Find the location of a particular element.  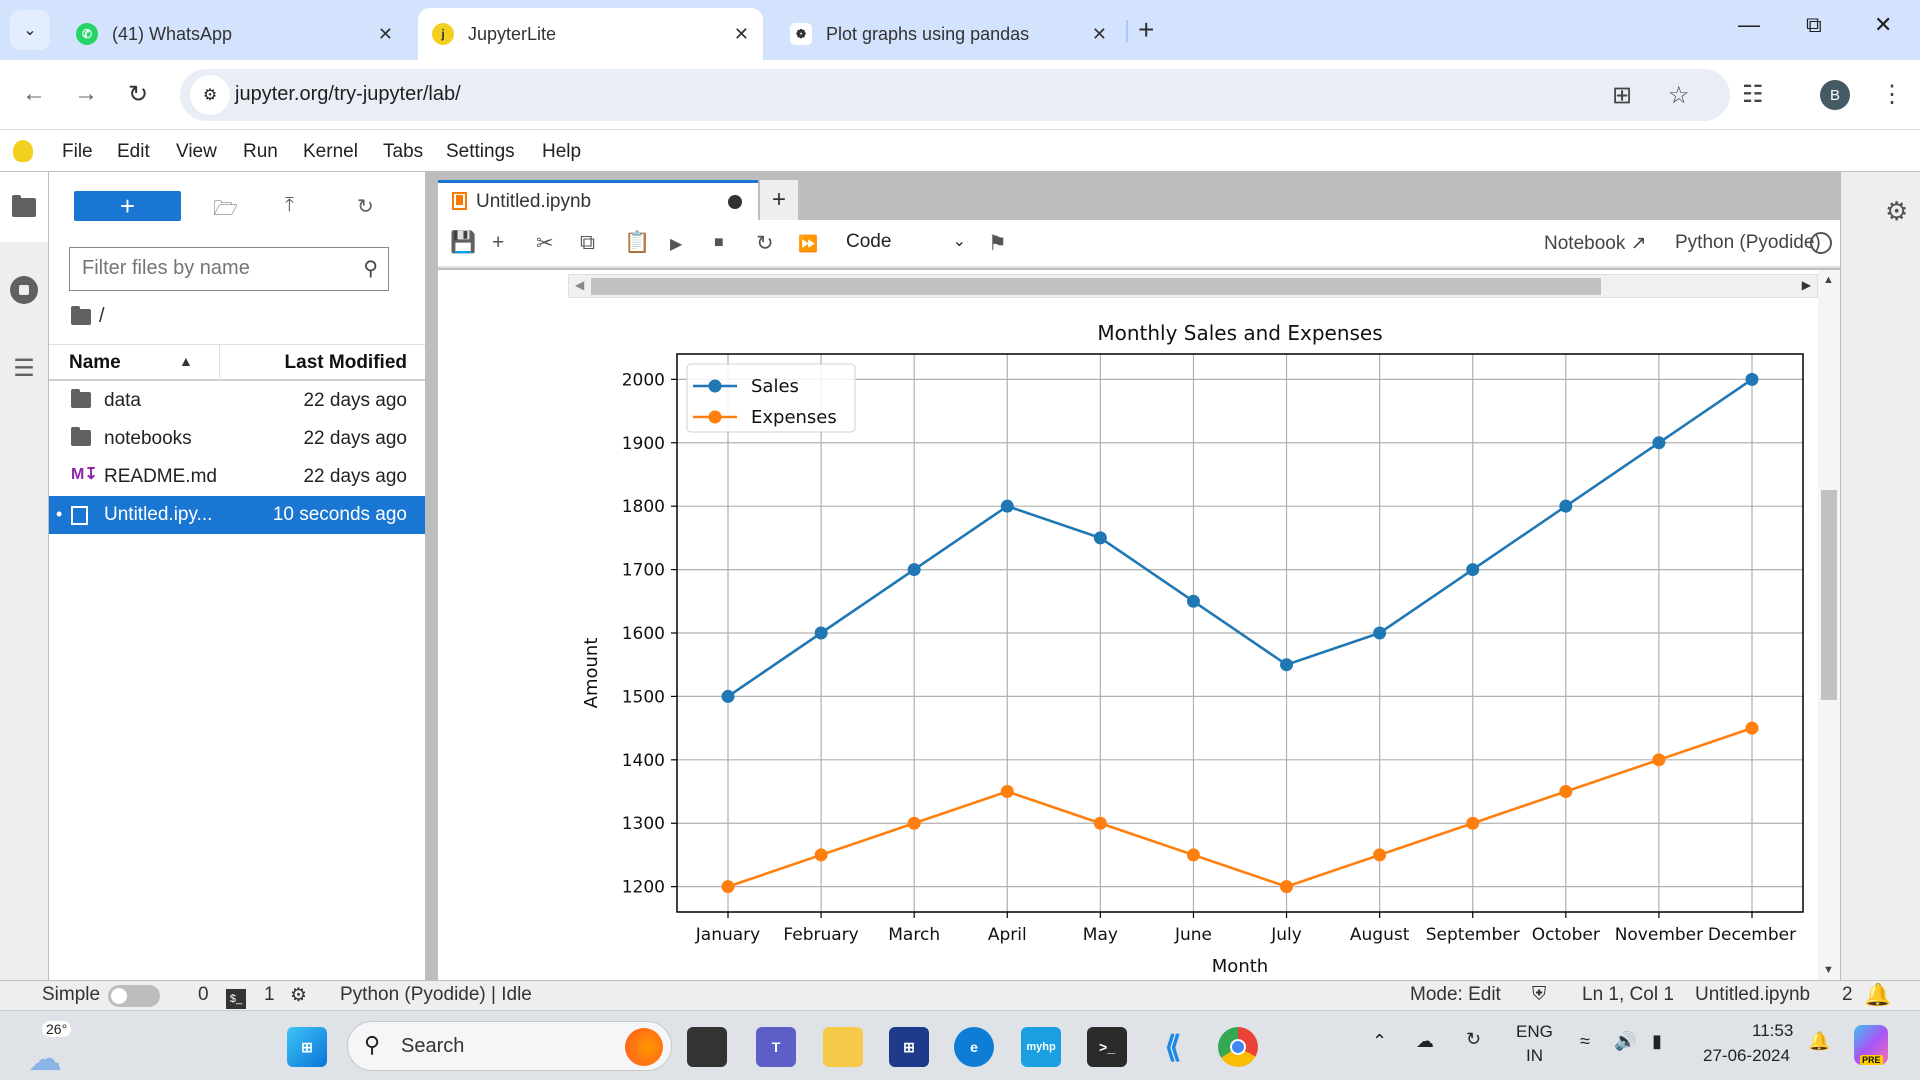

scroll-down-arrow-icon: ▼ is located at coordinates (1828, 970).